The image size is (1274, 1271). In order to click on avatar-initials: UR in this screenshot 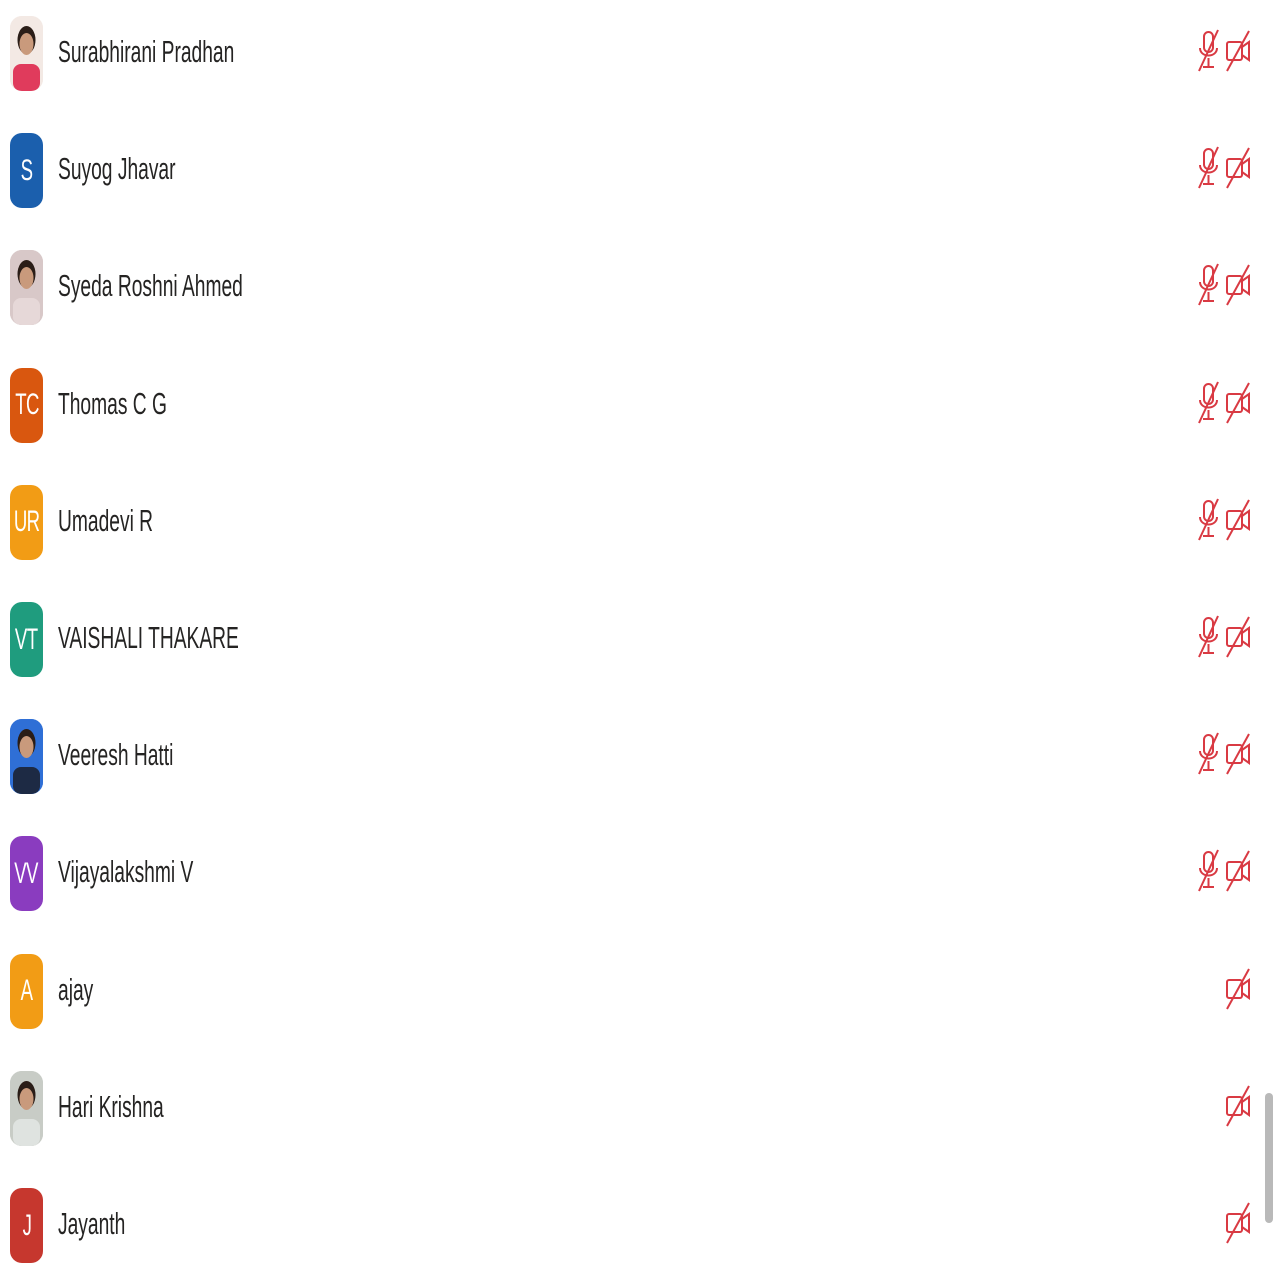, I will do `click(26, 522)`.